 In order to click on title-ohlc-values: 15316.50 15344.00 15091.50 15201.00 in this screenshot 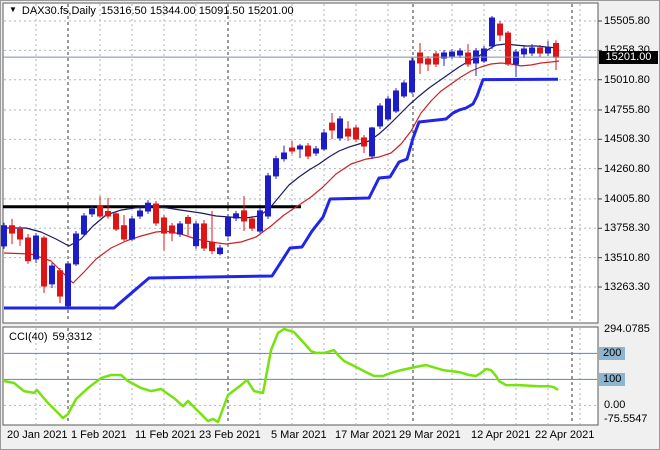, I will do `click(197, 11)`.